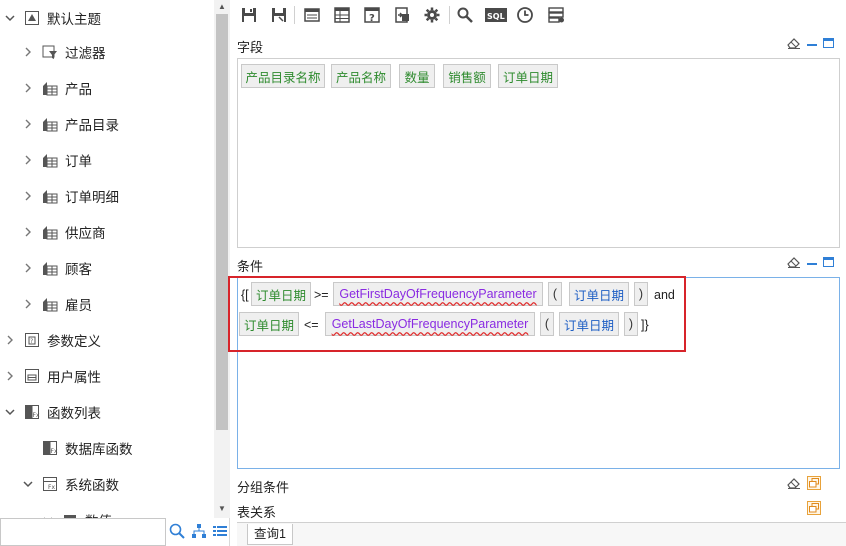 This screenshot has height=546, width=846. I want to click on condition-param-order-date: 订单日期, so click(599, 294).